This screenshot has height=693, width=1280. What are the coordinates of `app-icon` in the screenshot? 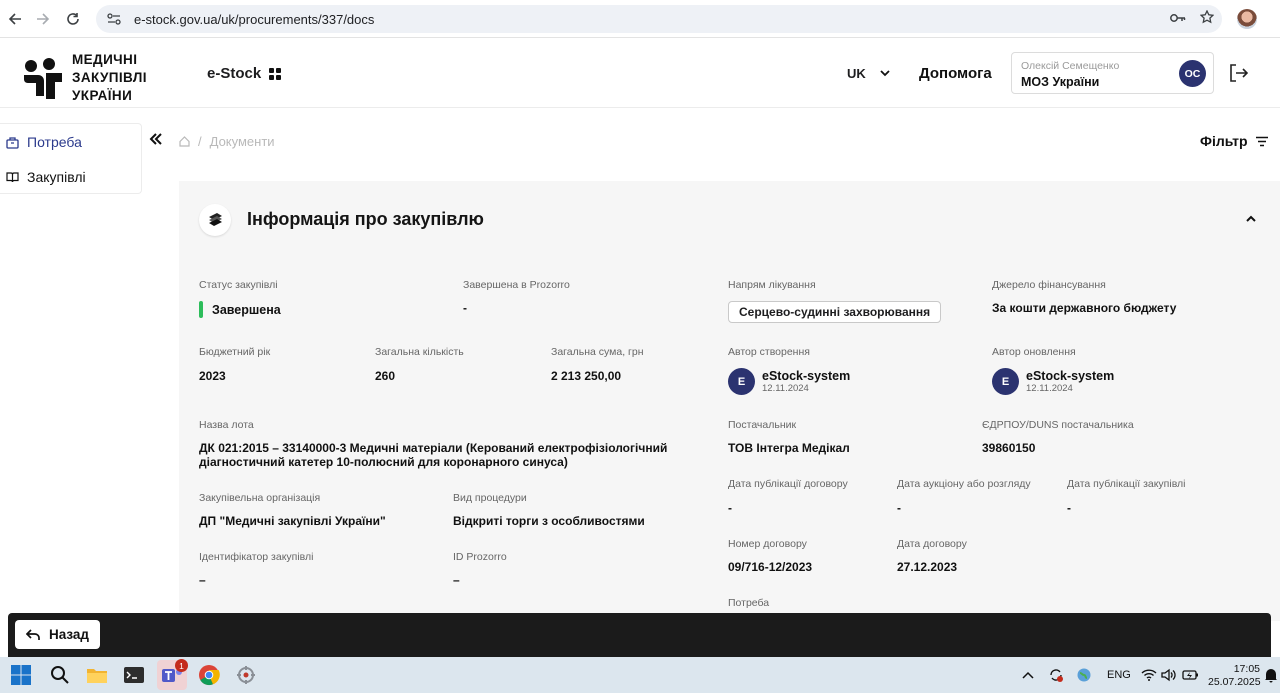 It's located at (246, 675).